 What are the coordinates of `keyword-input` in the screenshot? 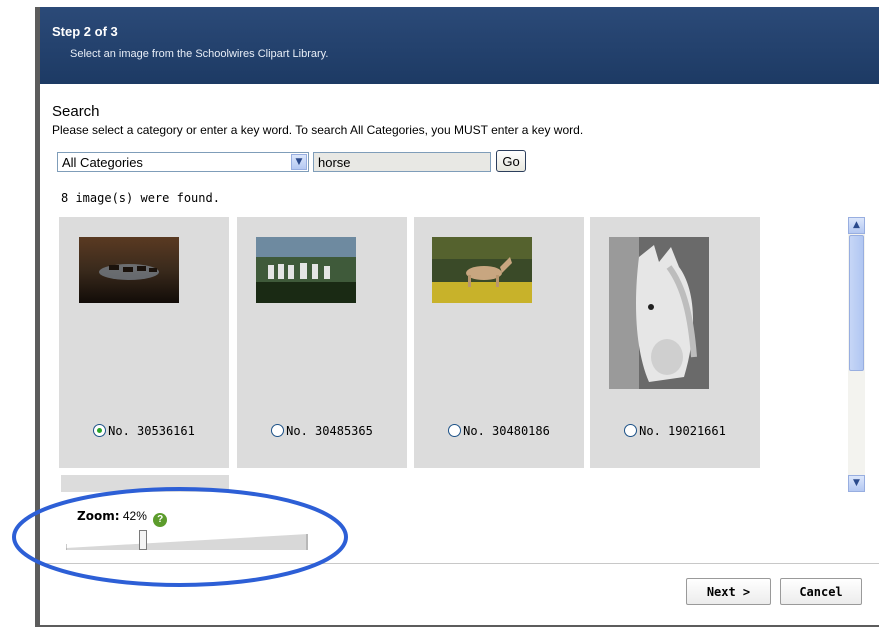 It's located at (402, 162).